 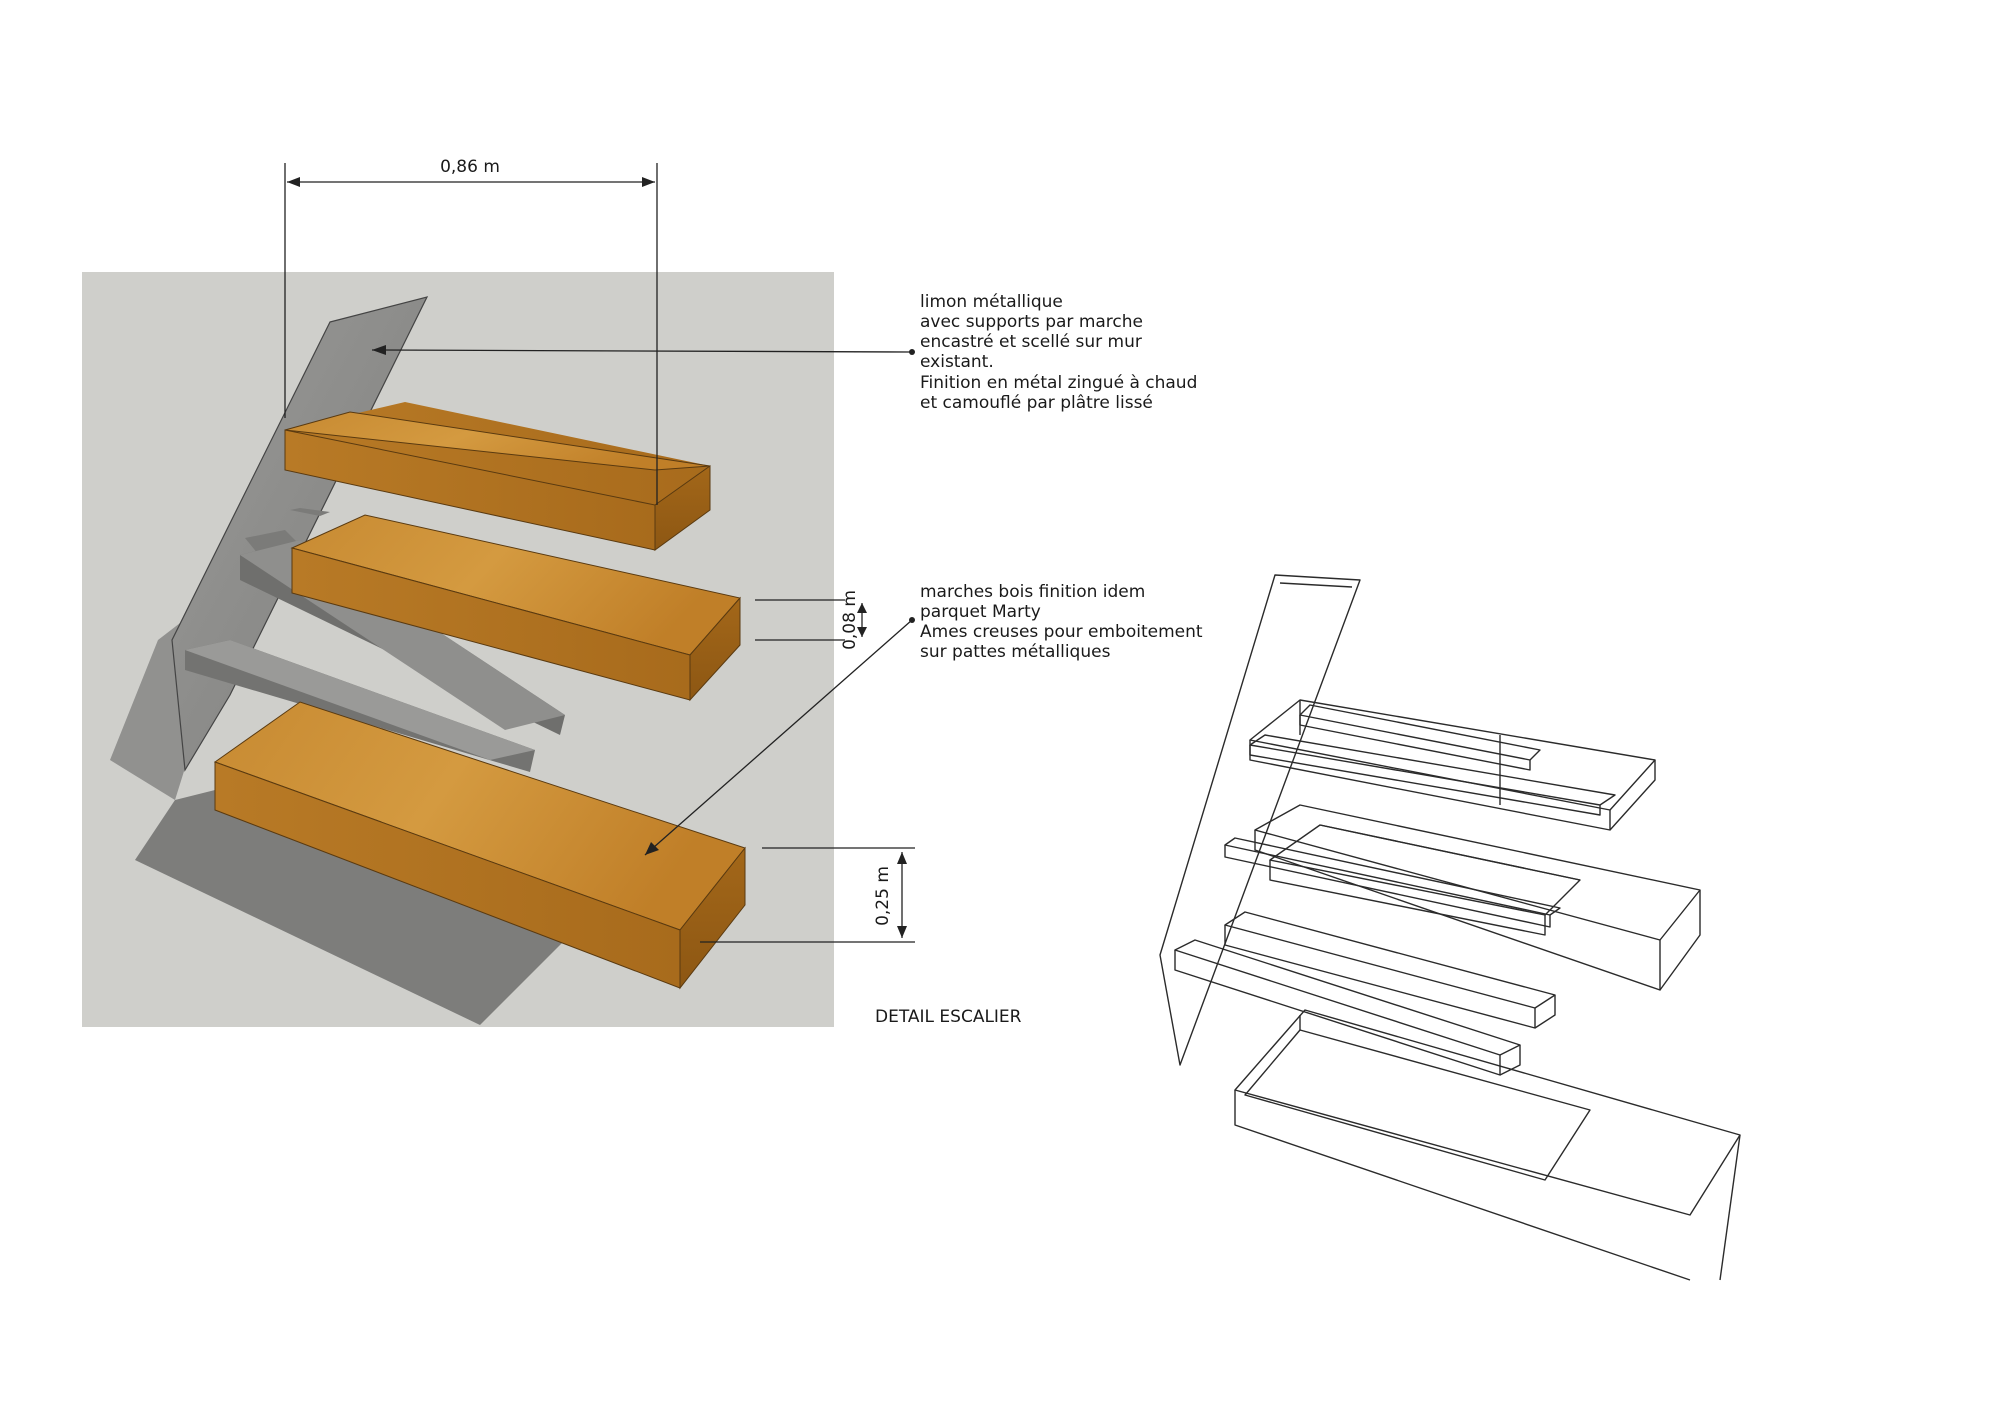 What do you see at coordinates (991, 302) in the screenshot?
I see `stringer-note-line: limon métallique` at bounding box center [991, 302].